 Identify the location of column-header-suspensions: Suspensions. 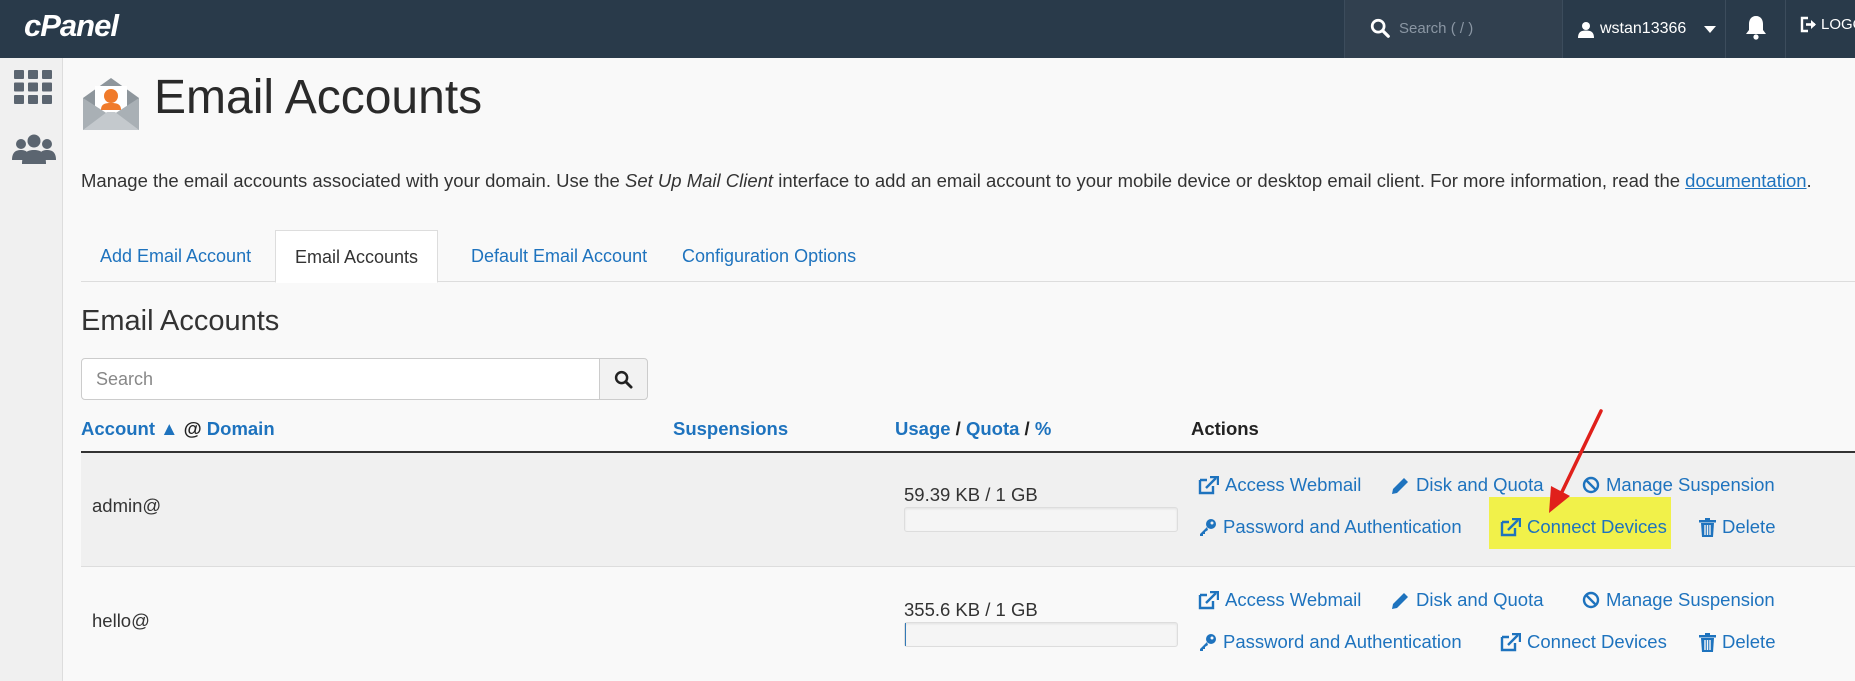
(730, 429).